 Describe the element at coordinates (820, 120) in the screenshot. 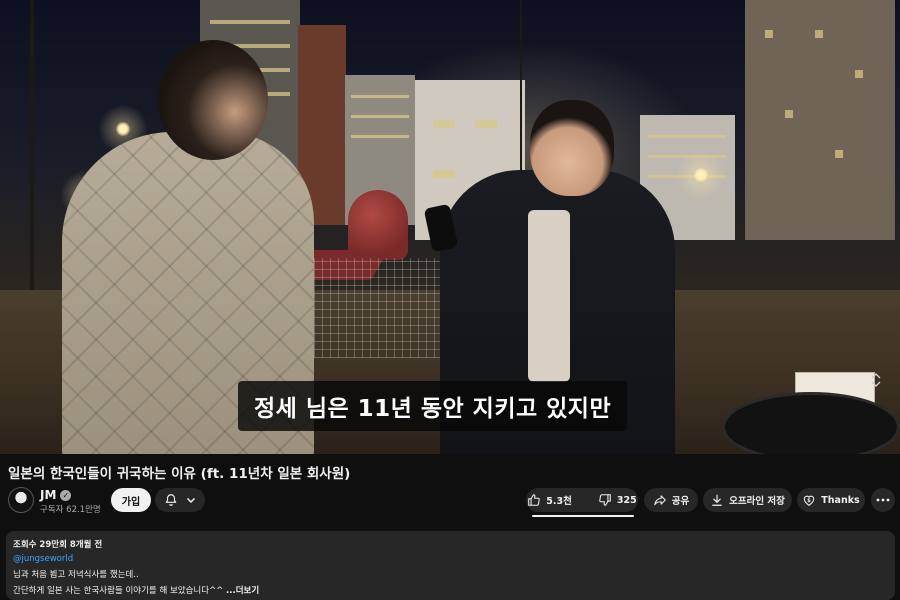

I see `building-right` at that location.